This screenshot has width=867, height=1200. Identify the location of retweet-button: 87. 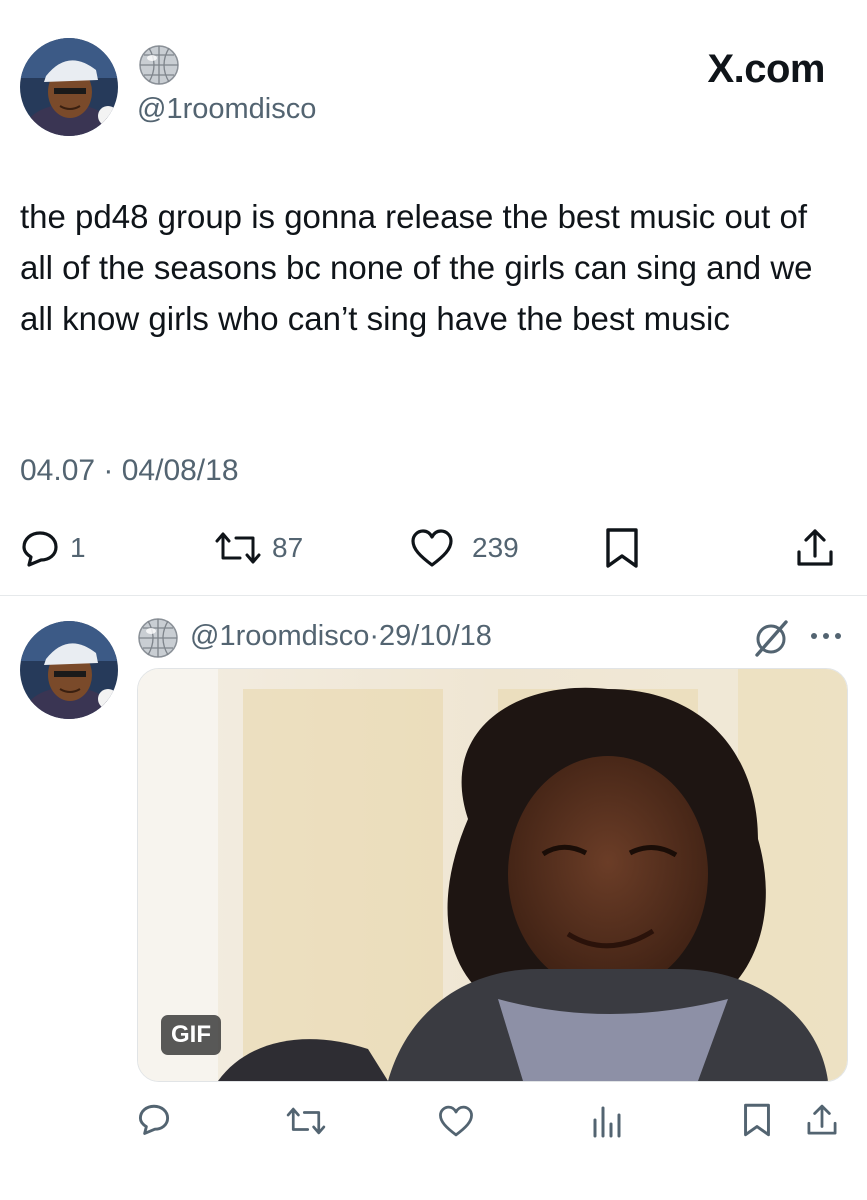
(258, 548).